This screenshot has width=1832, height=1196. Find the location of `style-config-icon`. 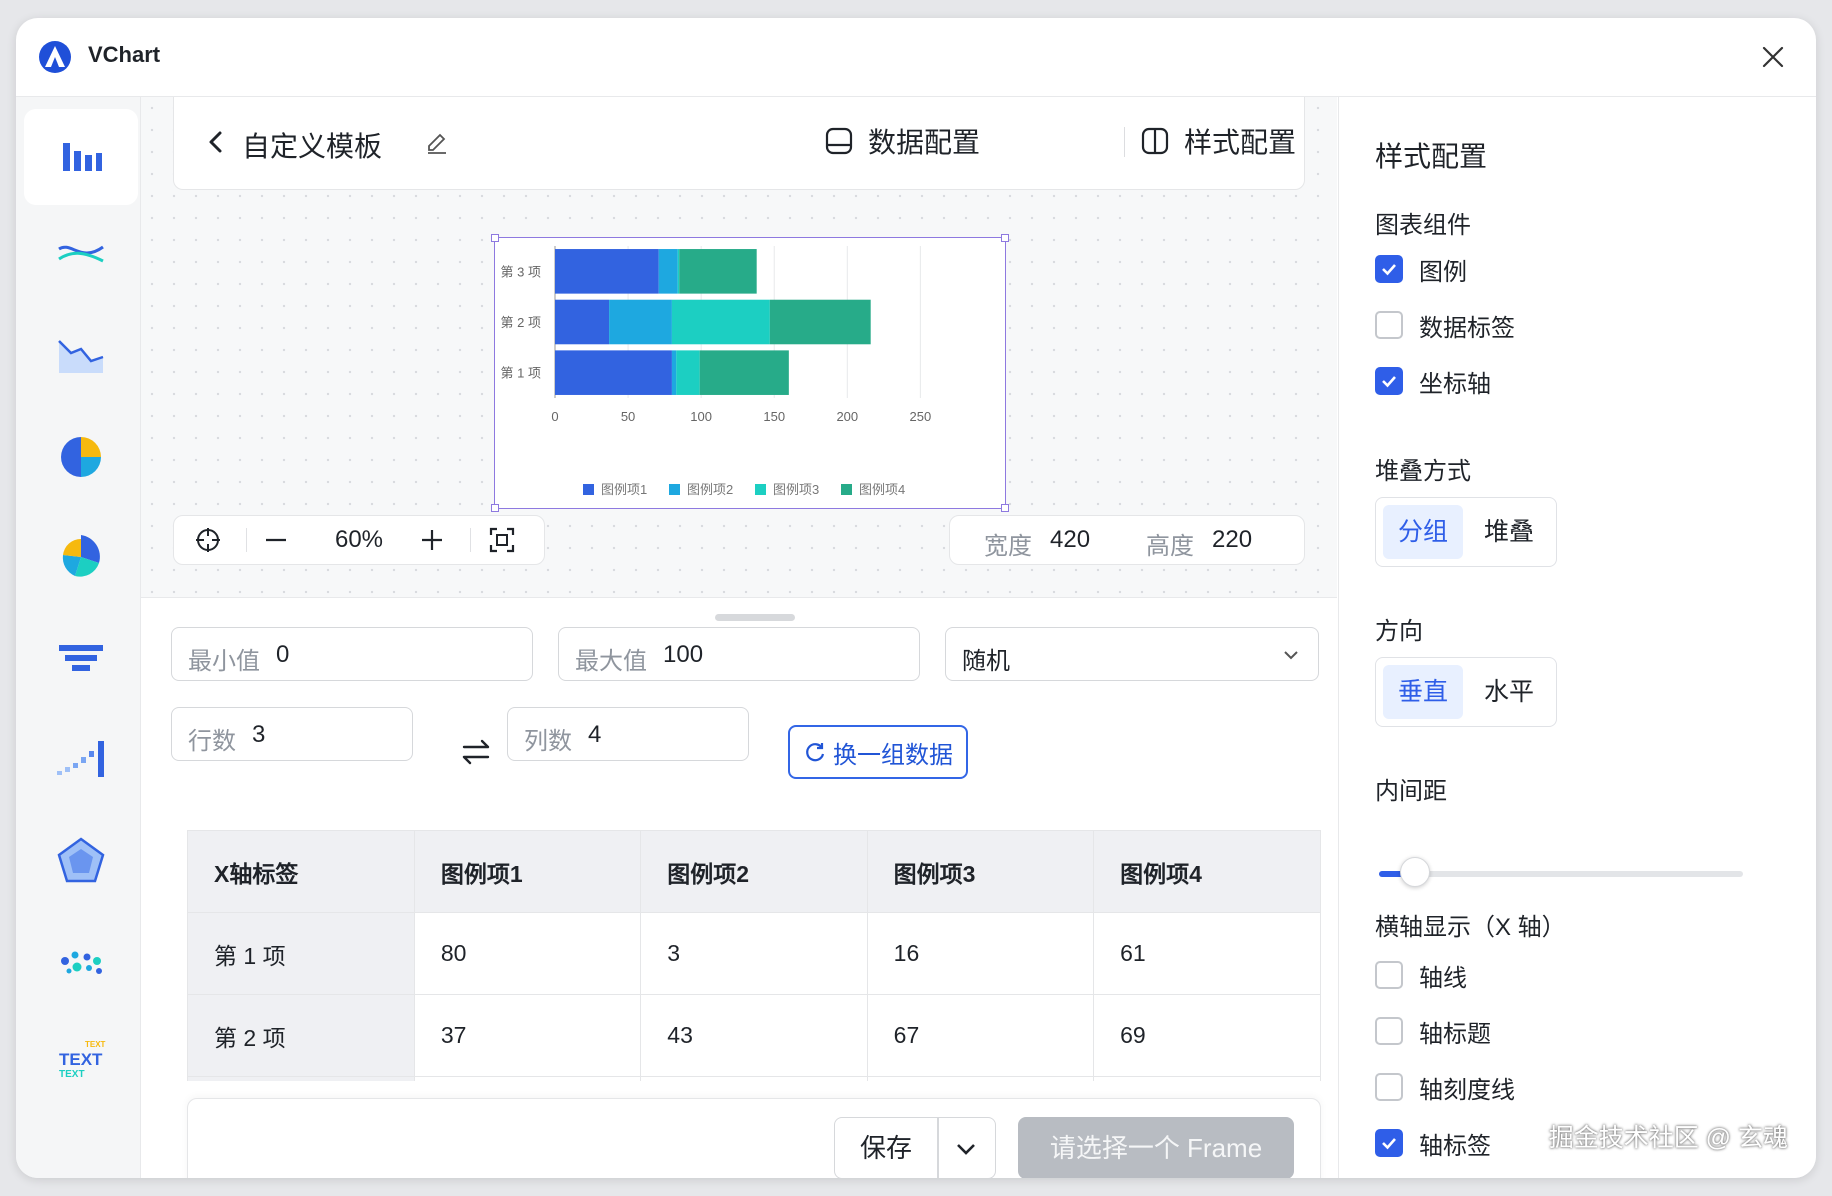

style-config-icon is located at coordinates (1155, 141).